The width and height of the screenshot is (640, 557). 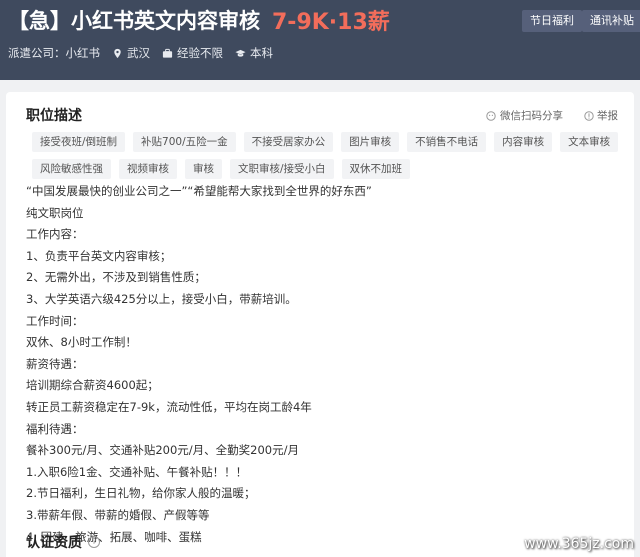 What do you see at coordinates (589, 115) in the screenshot?
I see `warning-icon` at bounding box center [589, 115].